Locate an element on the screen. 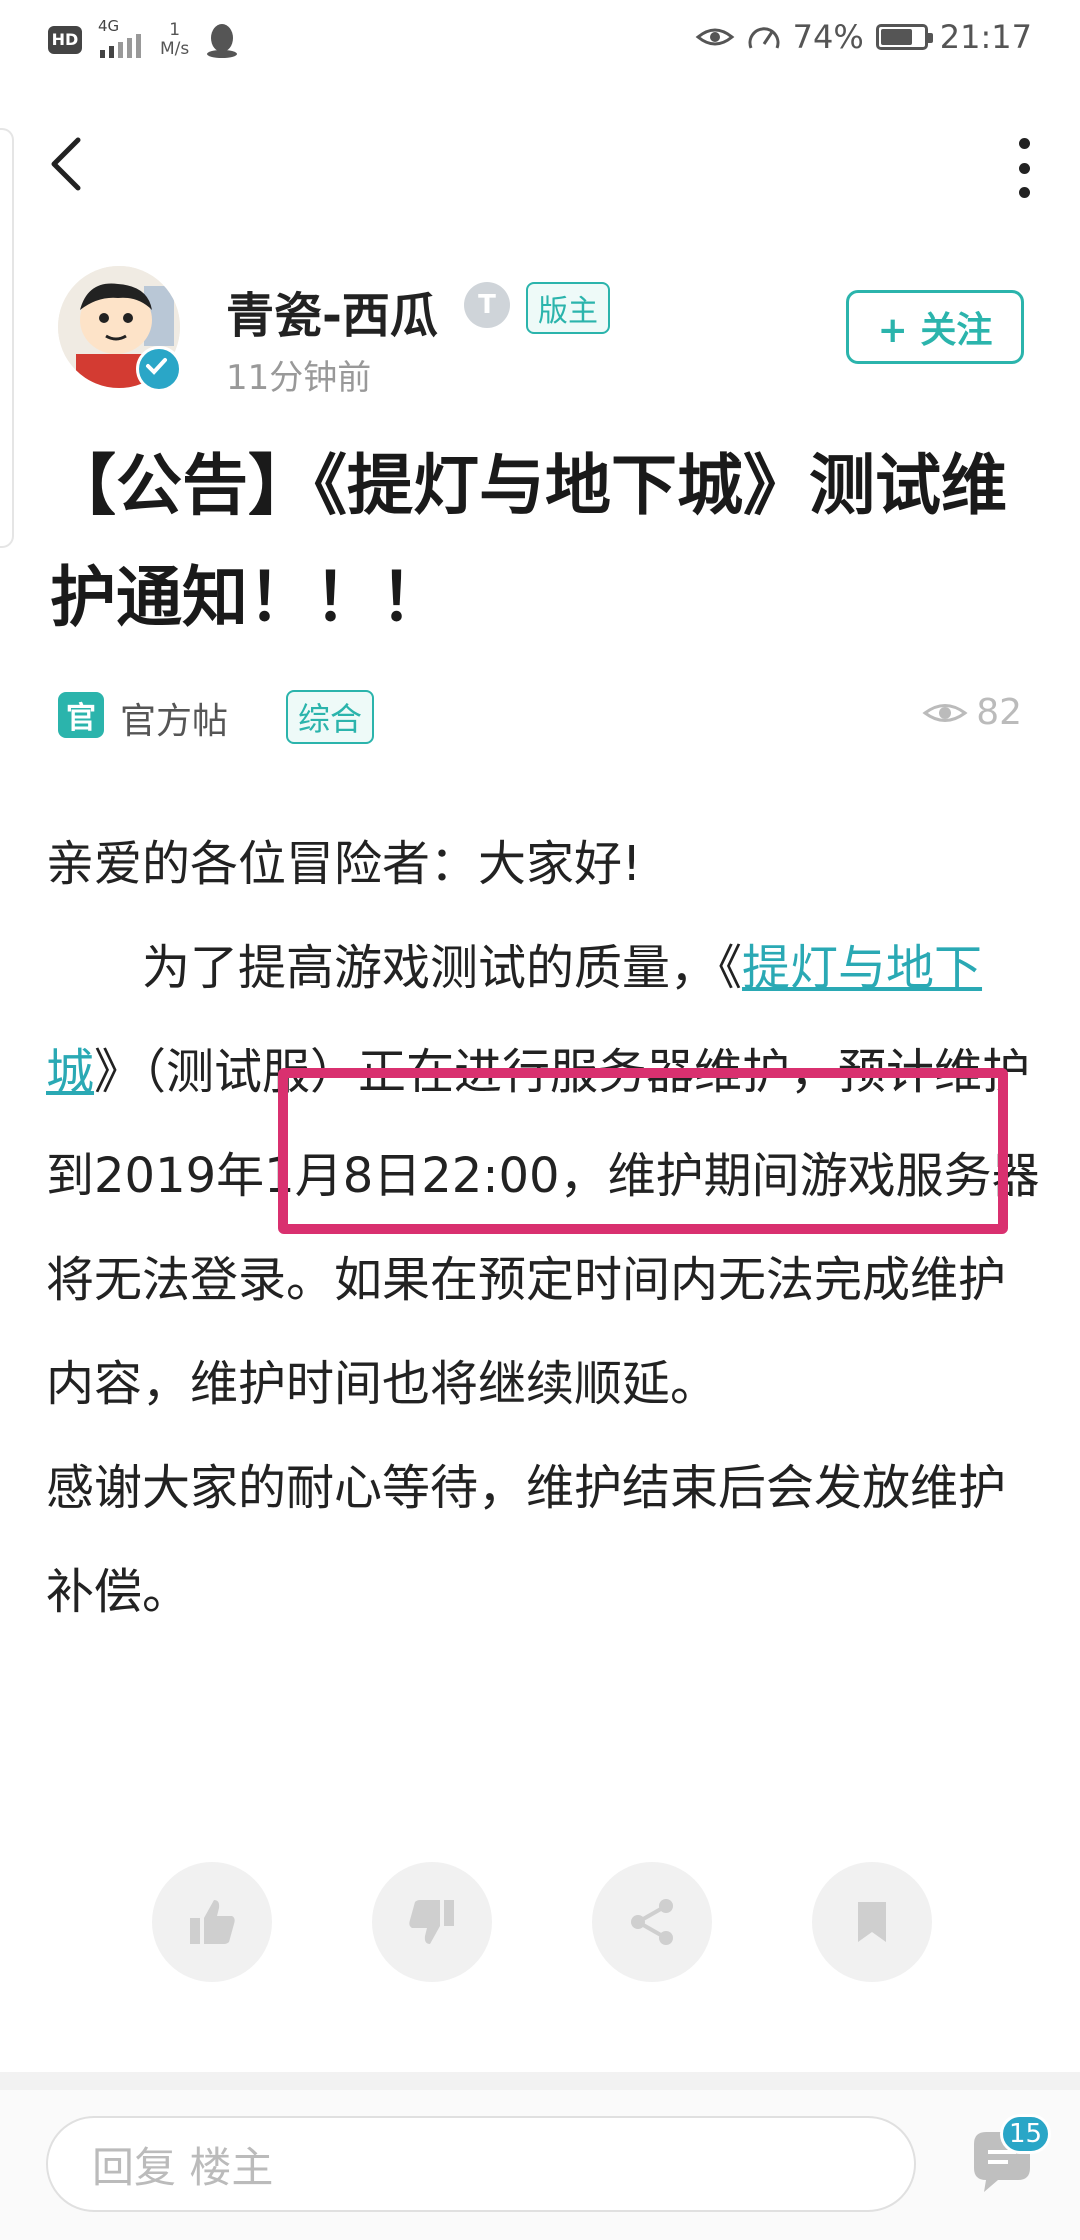 The width and height of the screenshot is (1080, 2240). net-speed: 1 M/s is located at coordinates (175, 39).